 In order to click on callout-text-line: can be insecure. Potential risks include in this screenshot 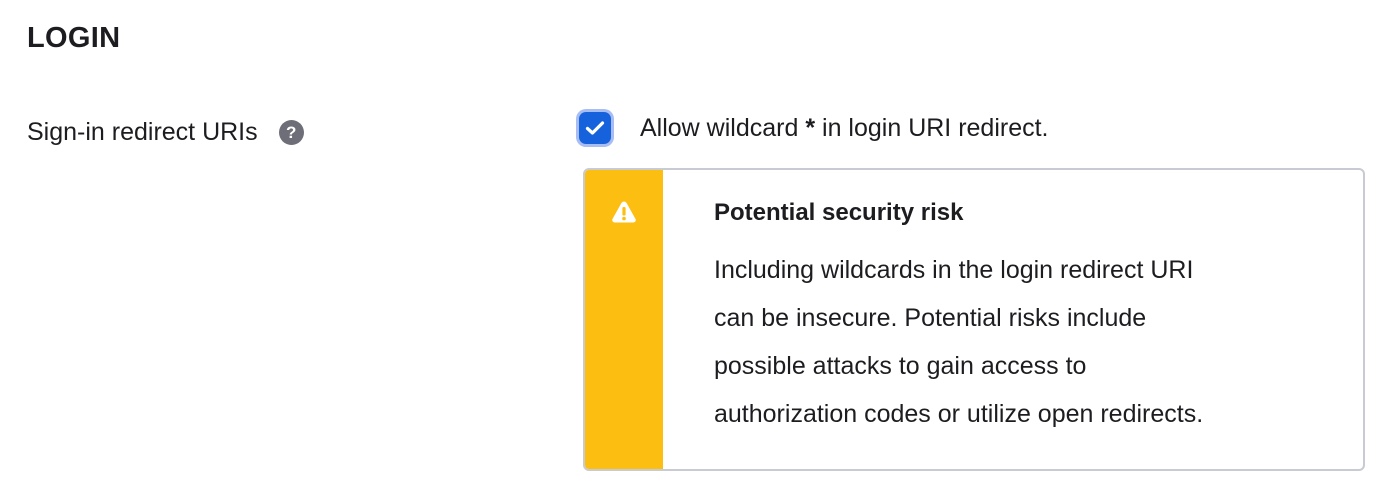, I will do `click(930, 318)`.